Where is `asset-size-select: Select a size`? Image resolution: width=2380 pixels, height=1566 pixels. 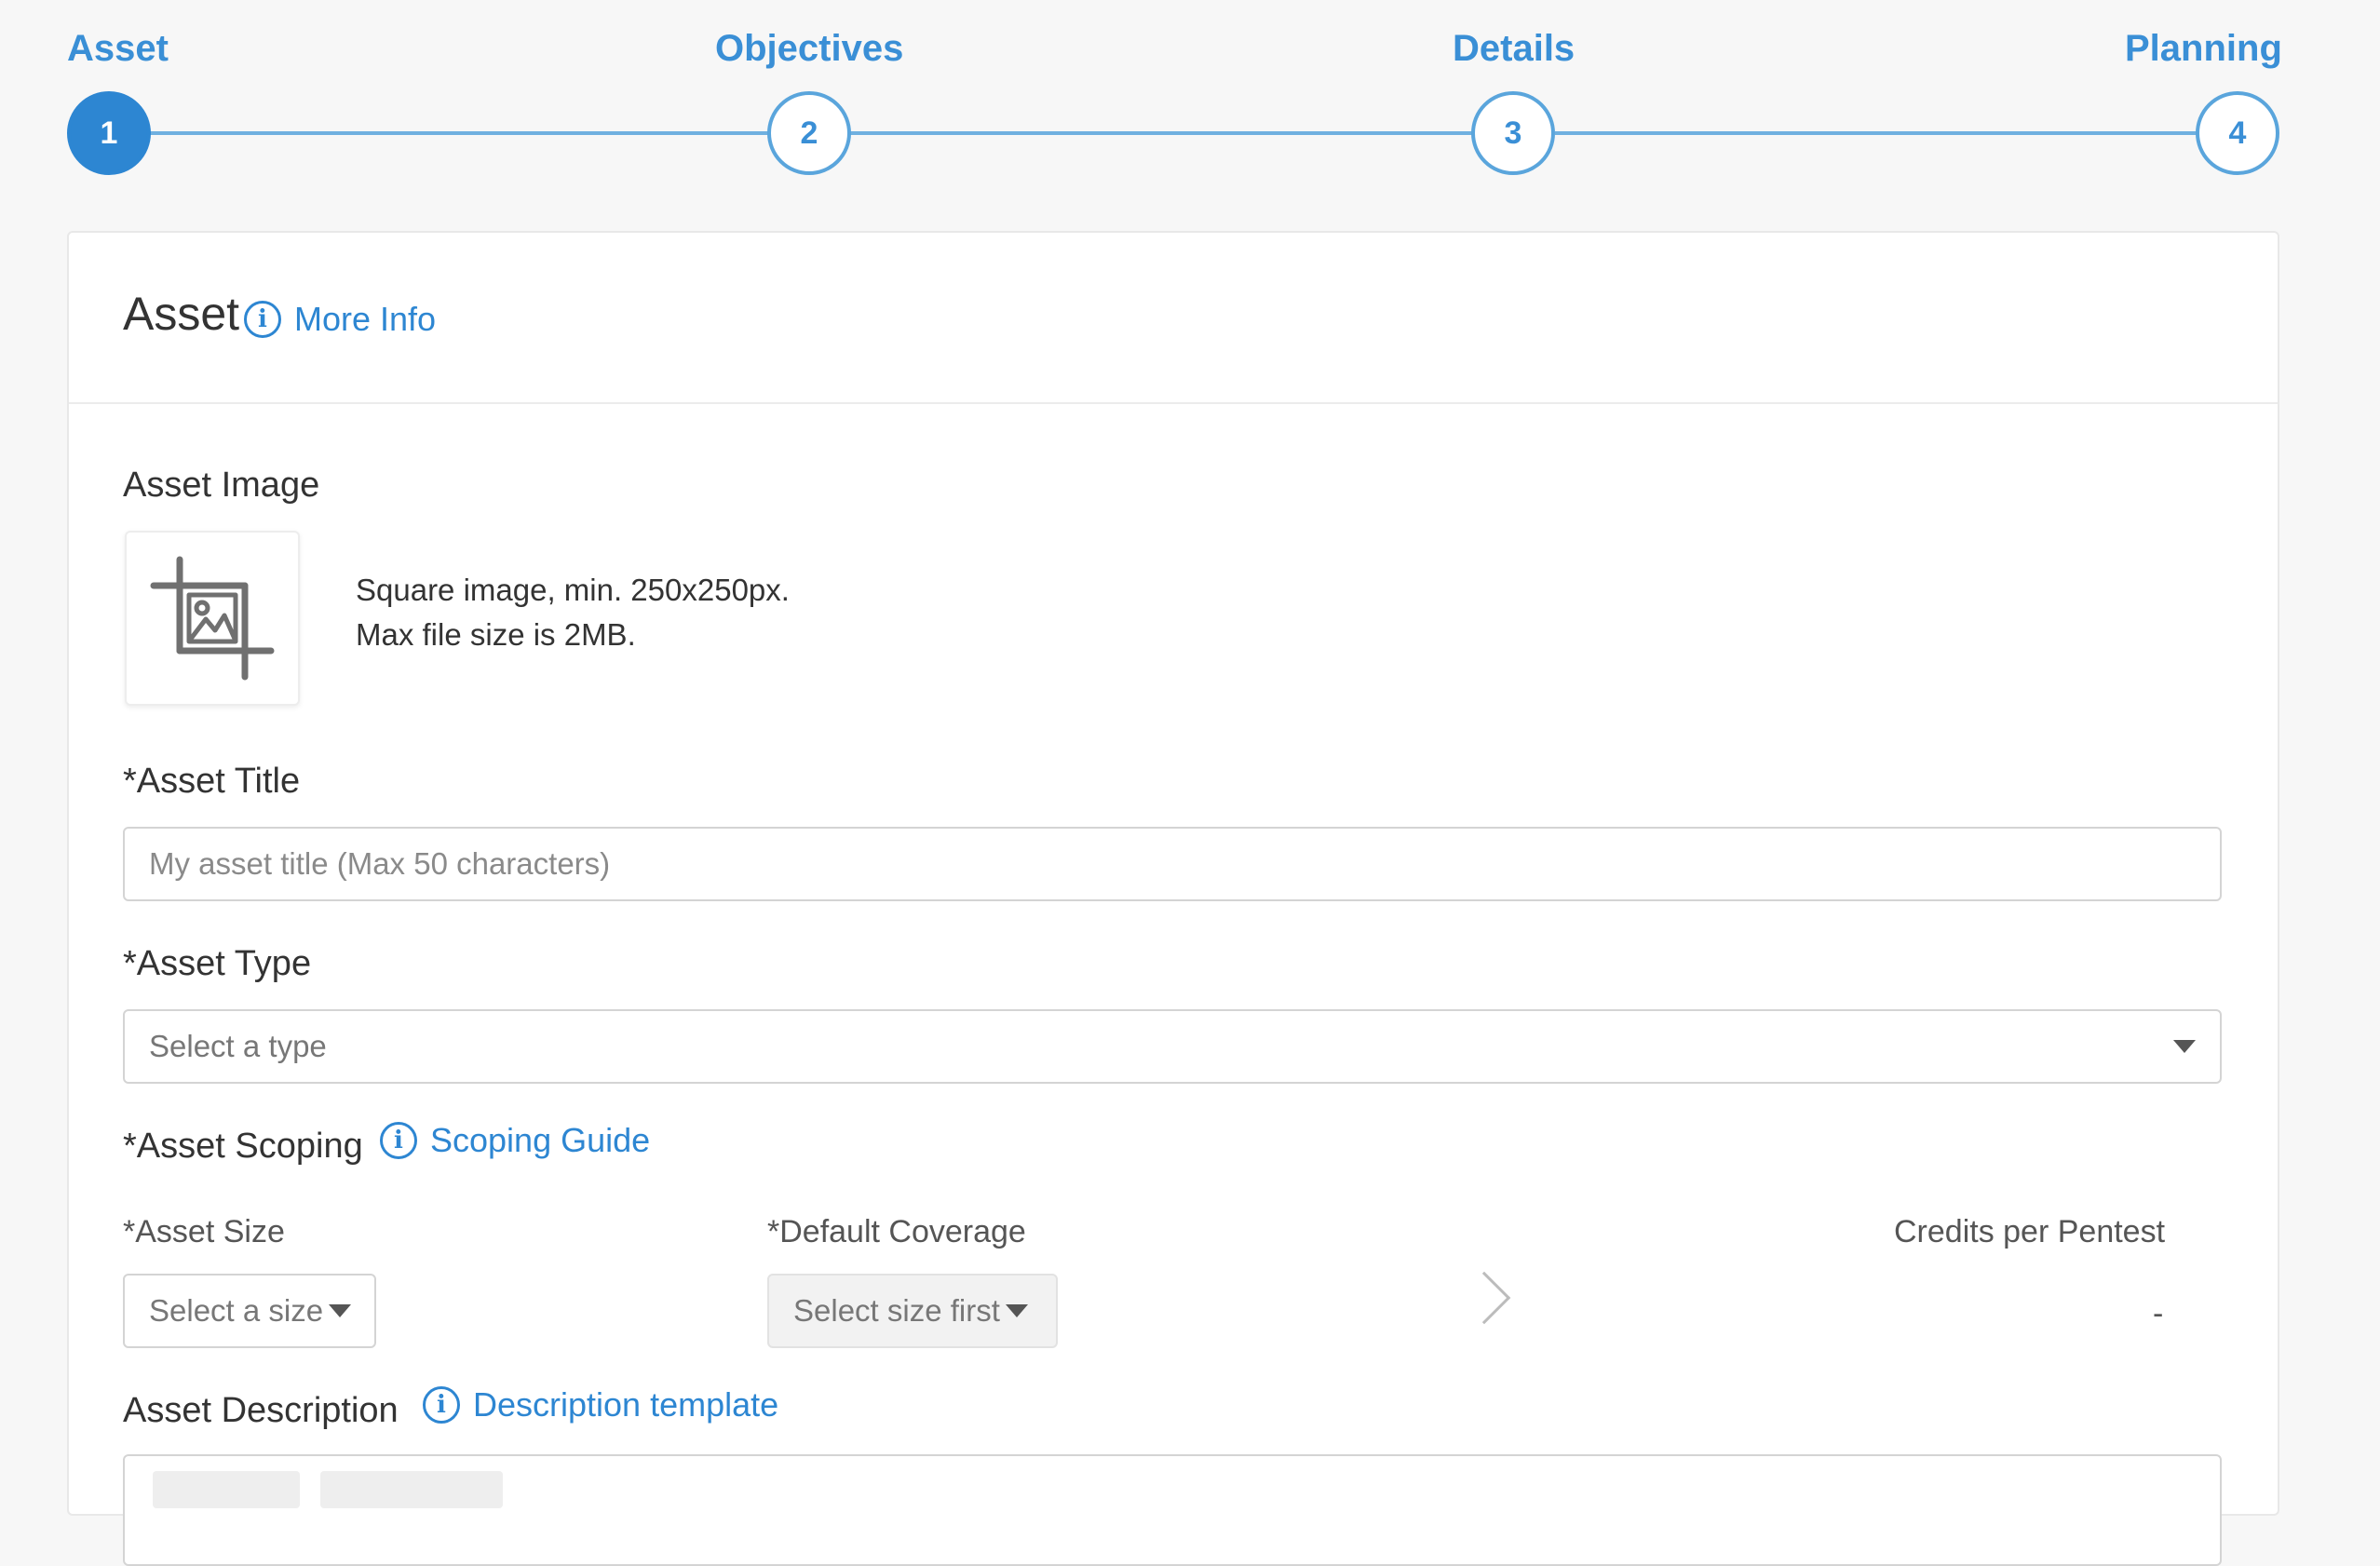 asset-size-select: Select a size is located at coordinates (249, 1311).